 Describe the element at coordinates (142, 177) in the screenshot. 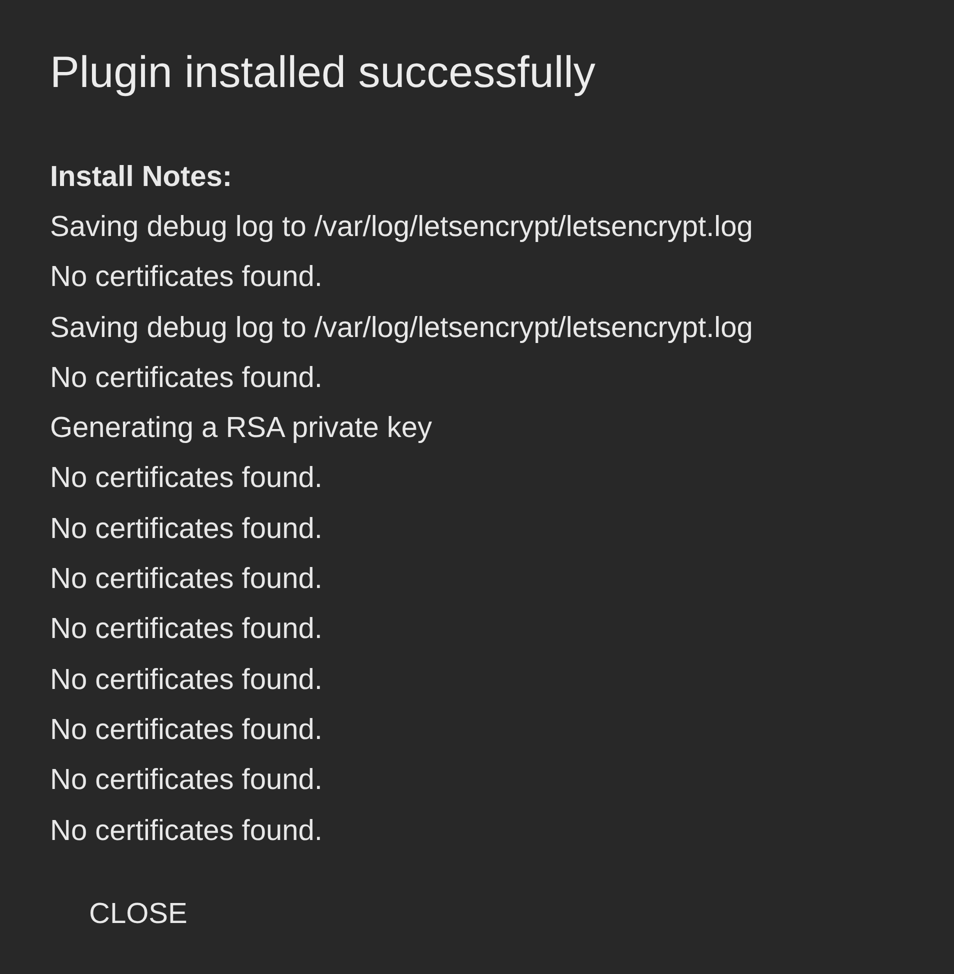

I see `notes-heading: Install Notes:` at that location.